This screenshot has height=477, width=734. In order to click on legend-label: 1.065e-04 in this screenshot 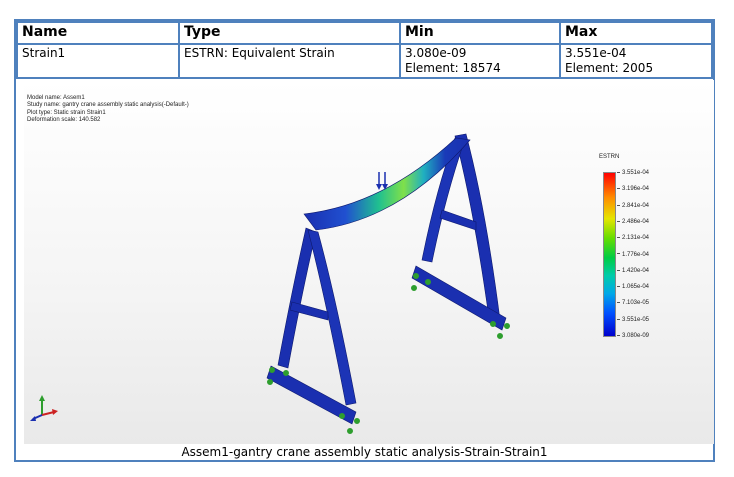, I will do `click(633, 287)`.